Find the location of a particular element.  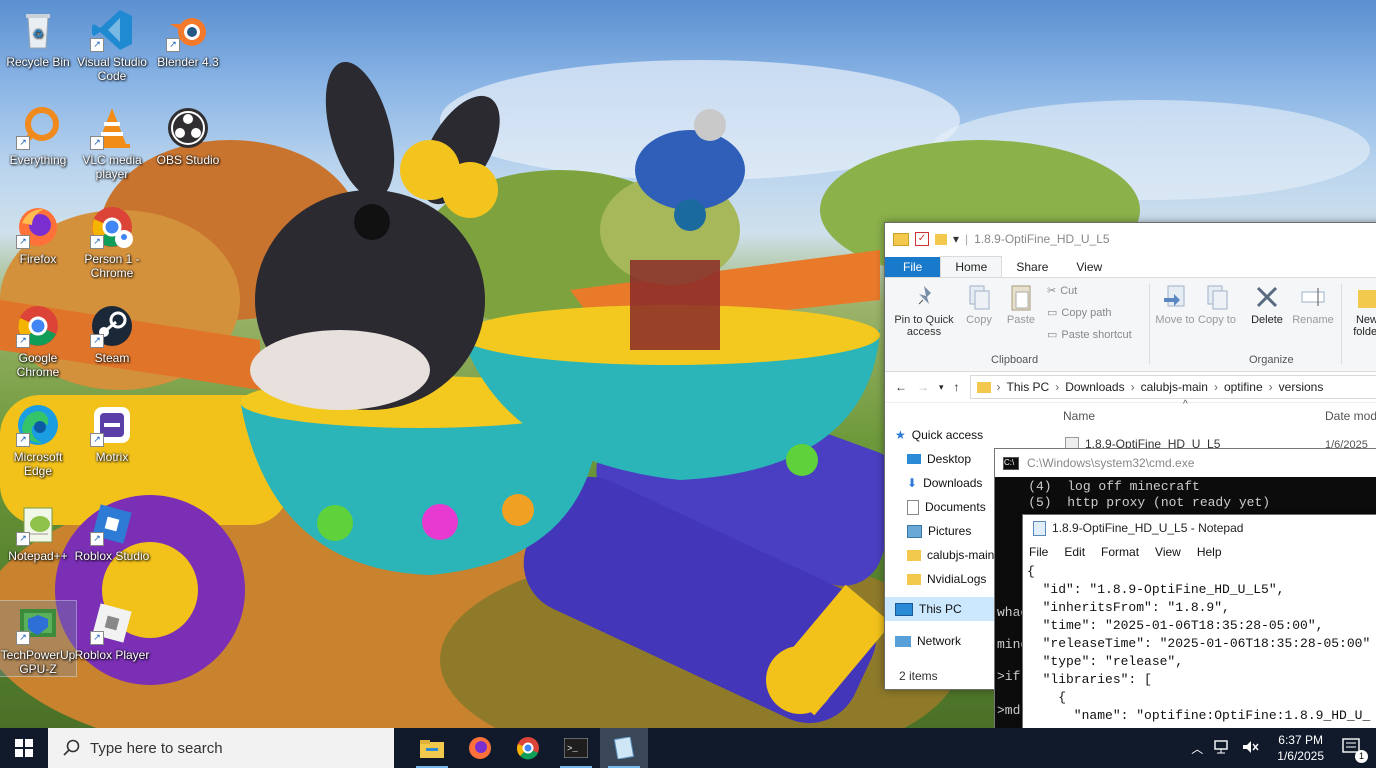

desktop-icon-edge: ↗ Microsoft Edge is located at coordinates (38, 440).